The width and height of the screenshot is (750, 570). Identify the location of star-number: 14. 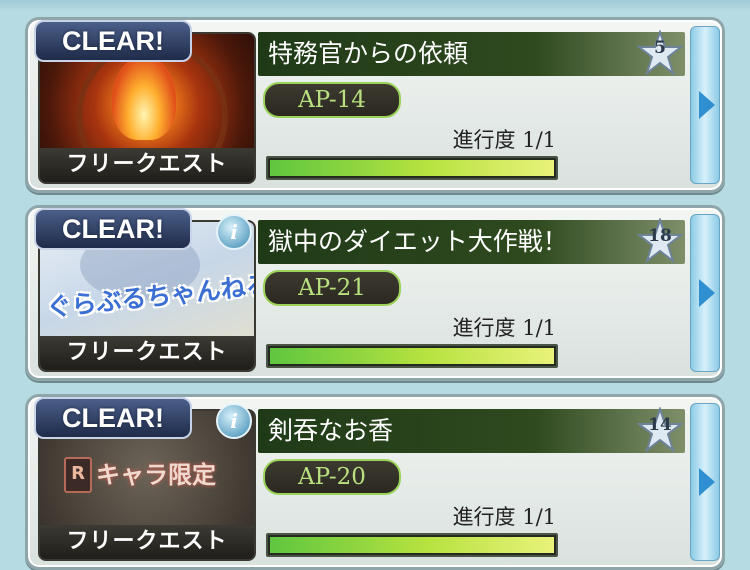
(660, 425).